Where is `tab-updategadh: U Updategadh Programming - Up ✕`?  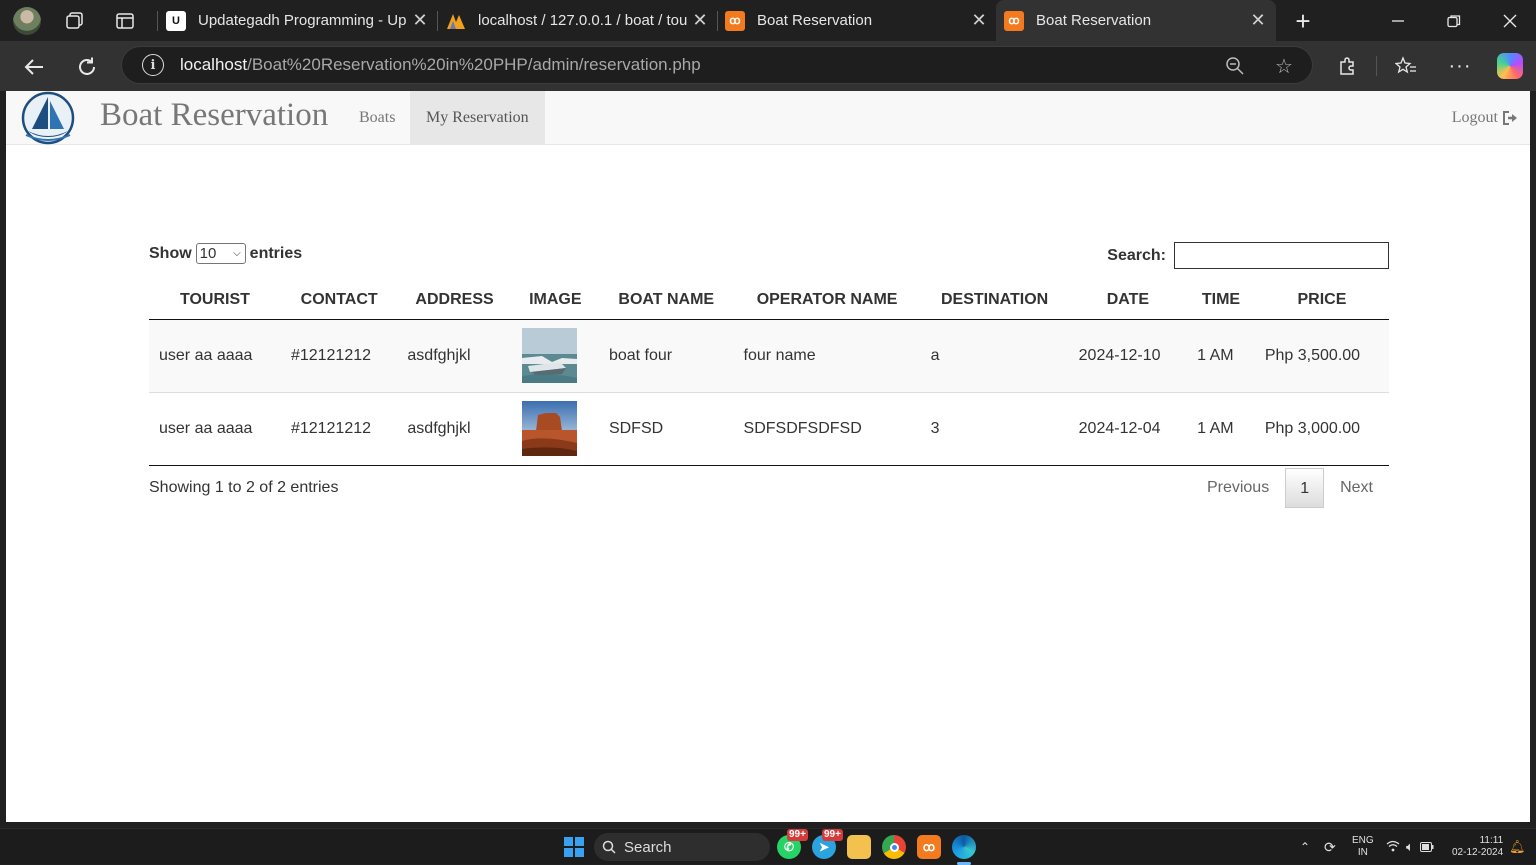 tab-updategadh: U Updategadh Programming - Up ✕ is located at coordinates (299, 20).